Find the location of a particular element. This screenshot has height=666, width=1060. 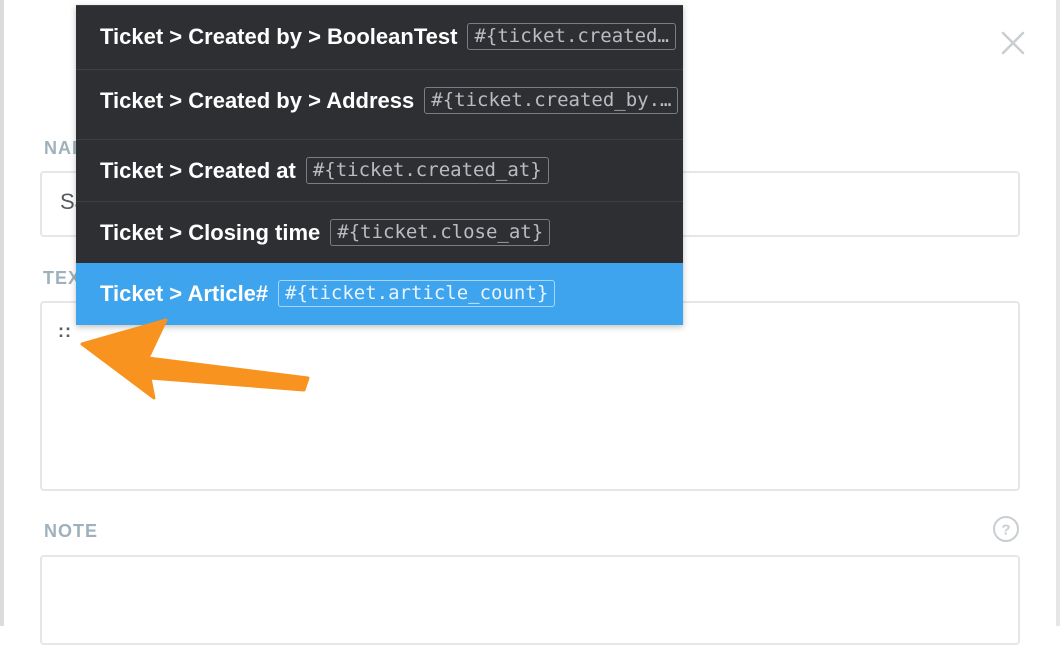

autocomplete-item-label: Ticket > Created by > Address is located at coordinates (257, 100).